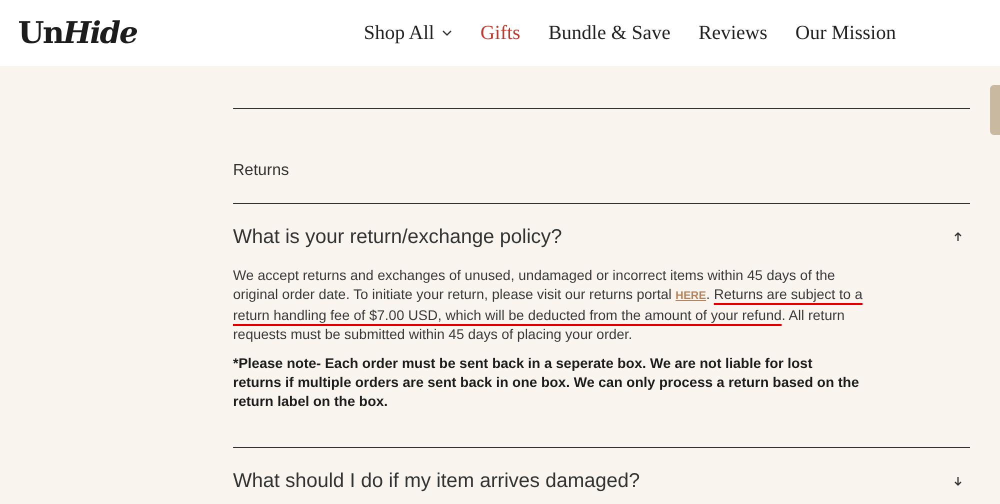 This screenshot has width=1000, height=504. Describe the element at coordinates (995, 110) in the screenshot. I see `scrollbar-thumb` at that location.